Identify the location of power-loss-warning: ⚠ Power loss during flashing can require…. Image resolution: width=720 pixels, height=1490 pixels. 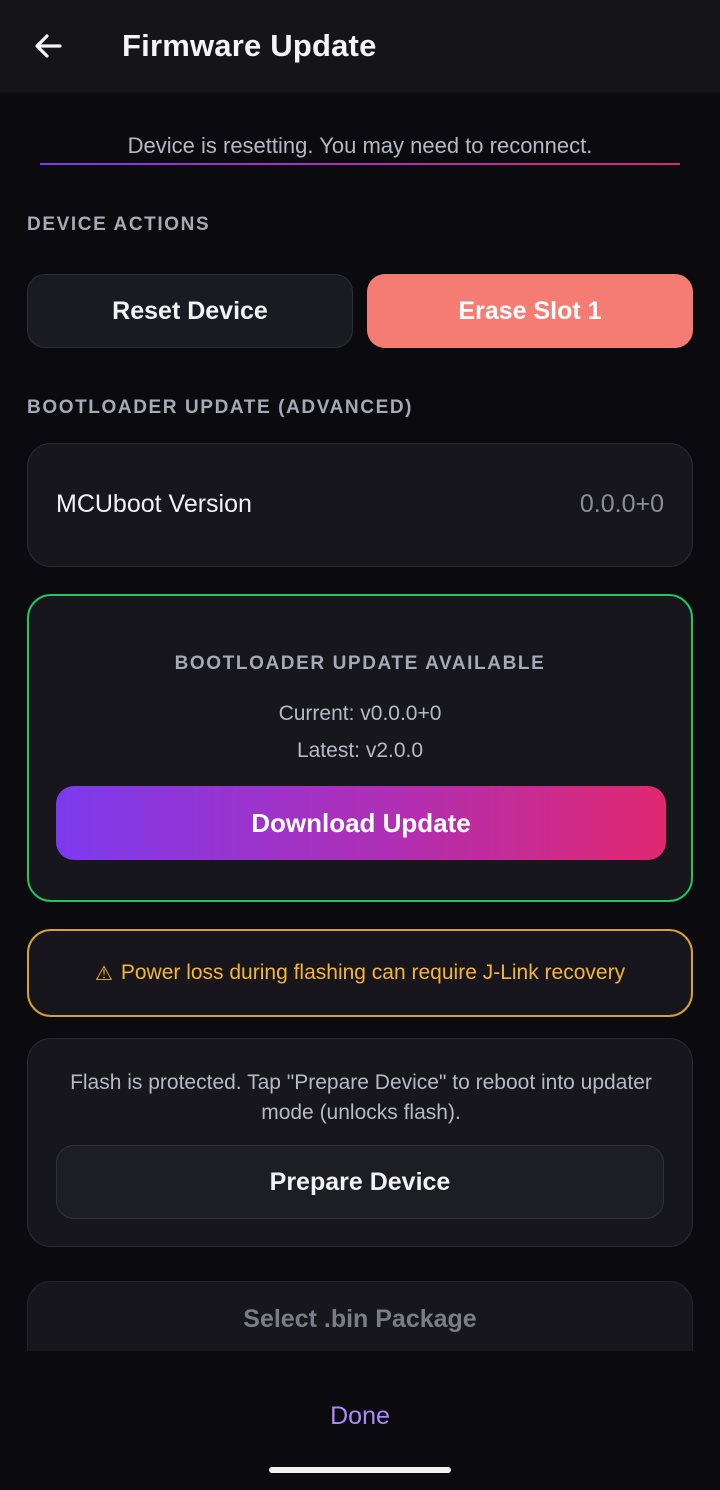
(360, 973).